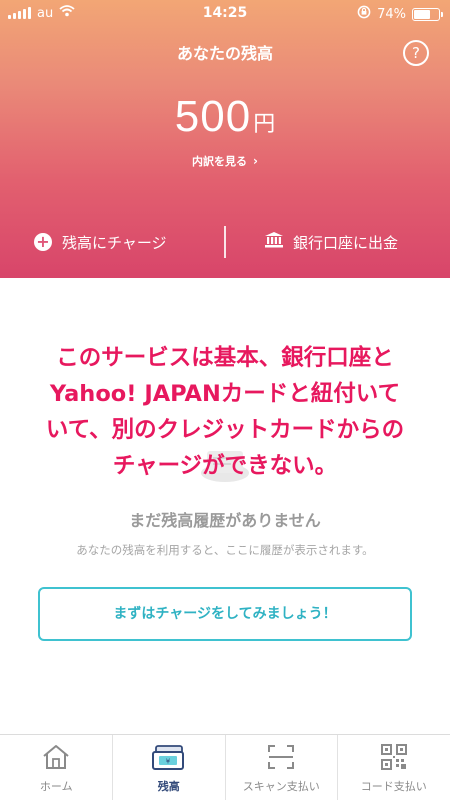  Describe the element at coordinates (225, 394) in the screenshot. I see `overlay-line: Yahoo! JAPANカードと紐付いて` at that location.